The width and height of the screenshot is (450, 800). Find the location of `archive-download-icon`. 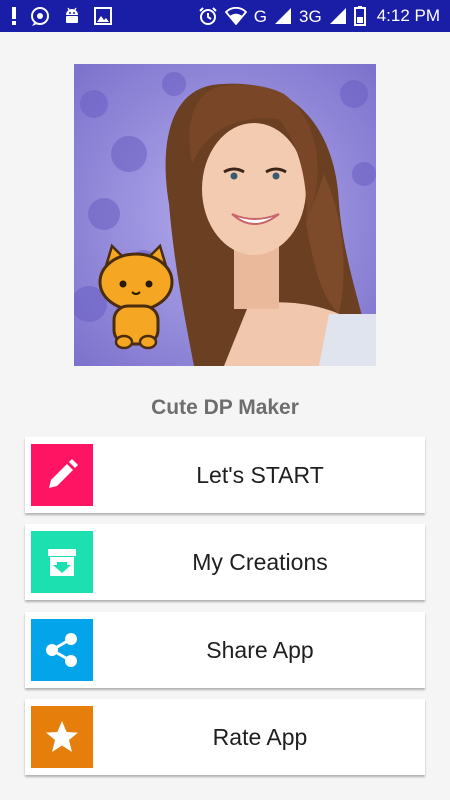

archive-download-icon is located at coordinates (62, 562).